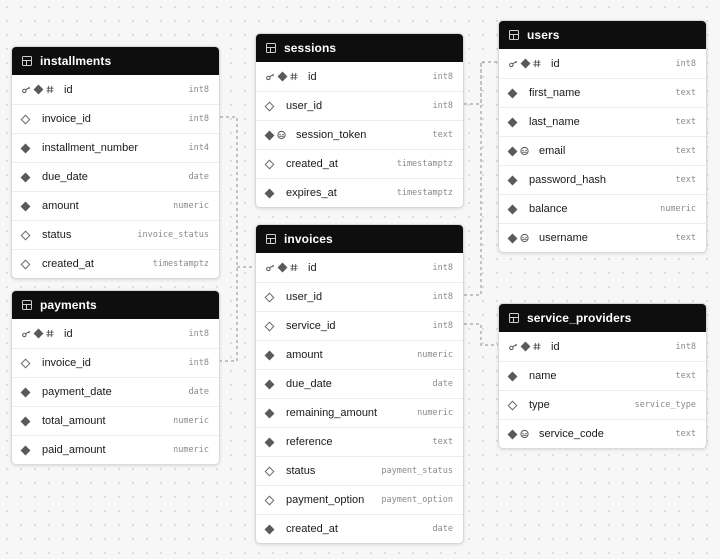 Image resolution: width=720 pixels, height=559 pixels. I want to click on table-title: installments, so click(76, 61).